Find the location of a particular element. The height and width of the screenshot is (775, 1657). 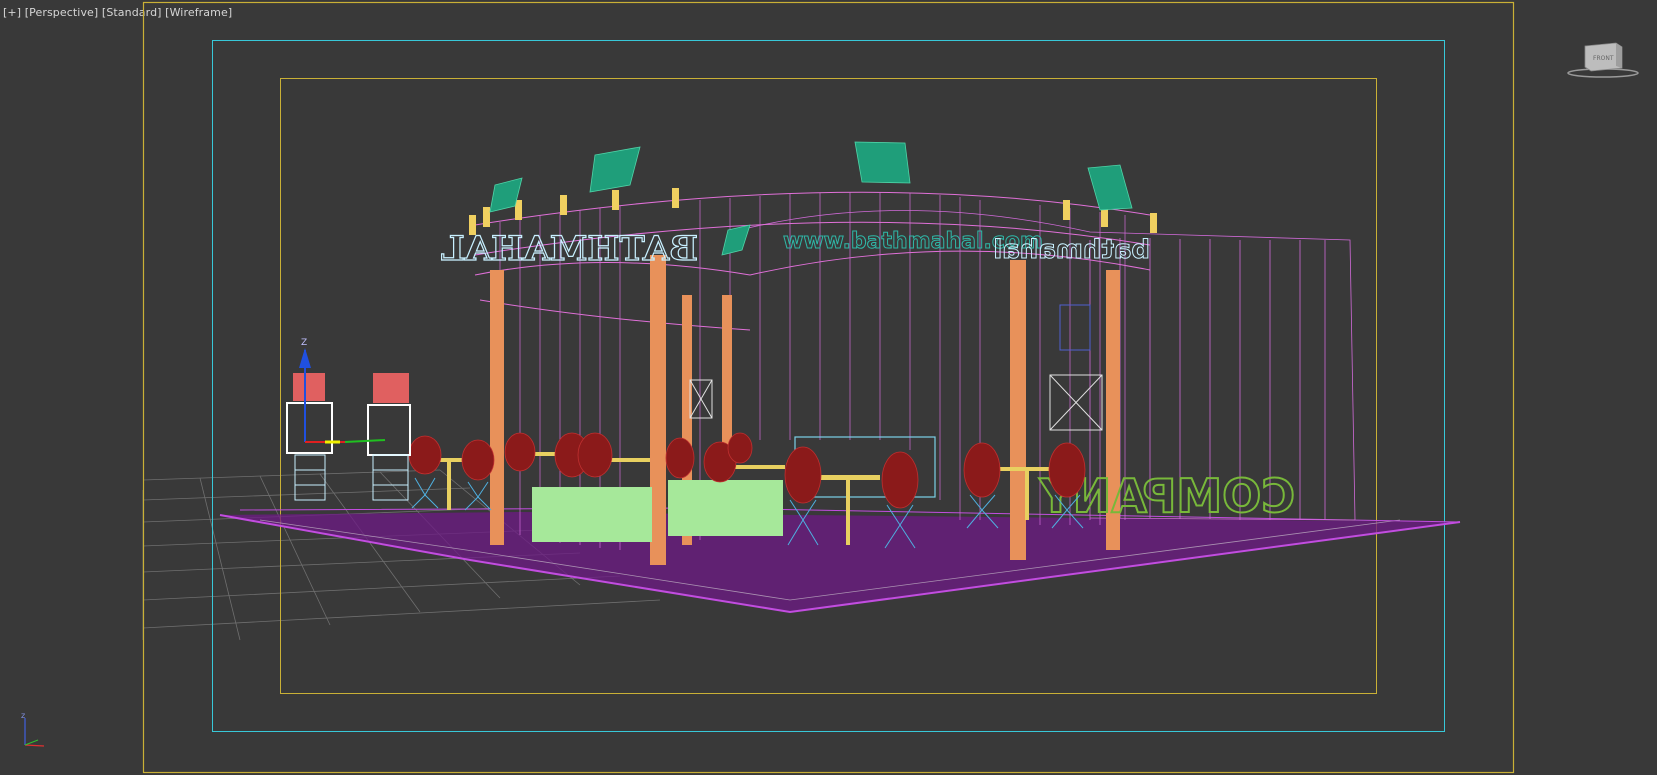

booth-sign-main: BATHMAHAL is located at coordinates (569, 249).